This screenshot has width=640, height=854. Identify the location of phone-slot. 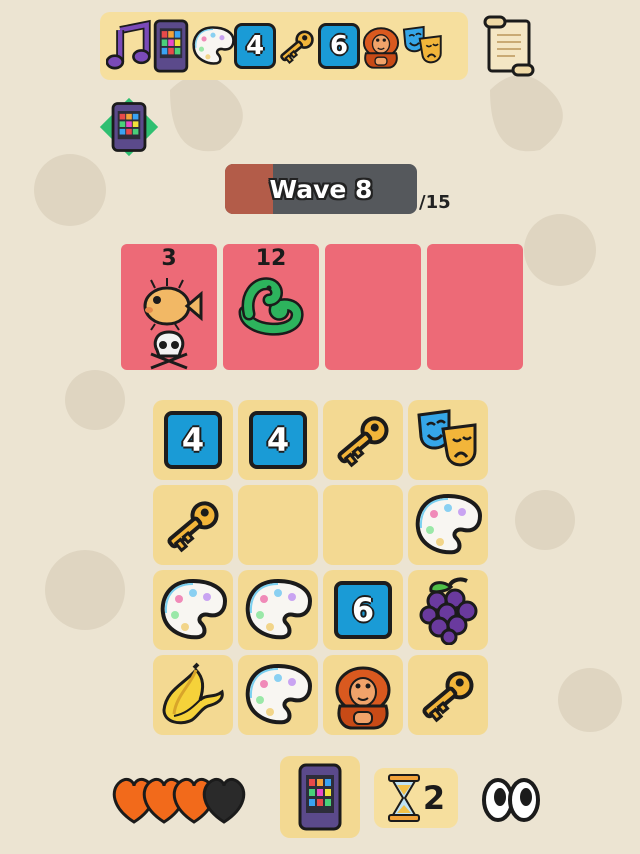
(320, 797).